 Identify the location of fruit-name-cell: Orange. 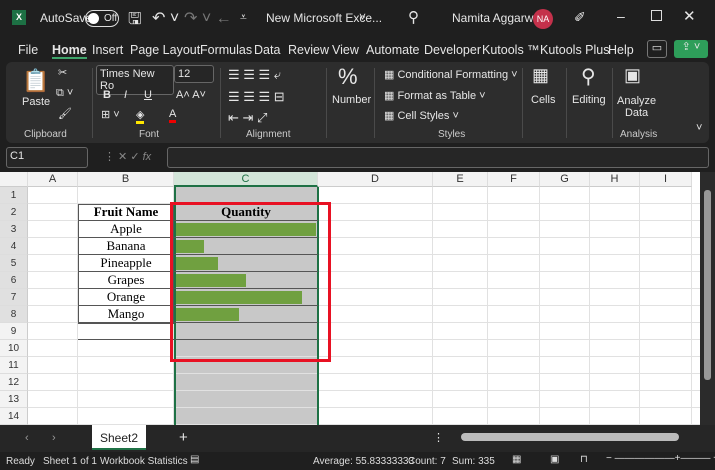
(126, 297).